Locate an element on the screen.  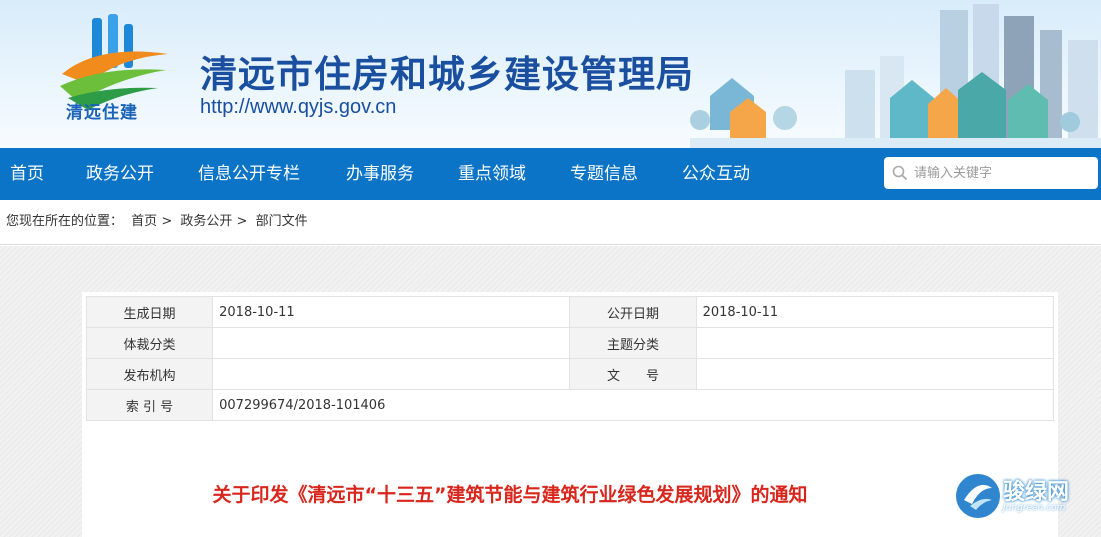
nav-item-key-areas: 重点领域 is located at coordinates (492, 174).